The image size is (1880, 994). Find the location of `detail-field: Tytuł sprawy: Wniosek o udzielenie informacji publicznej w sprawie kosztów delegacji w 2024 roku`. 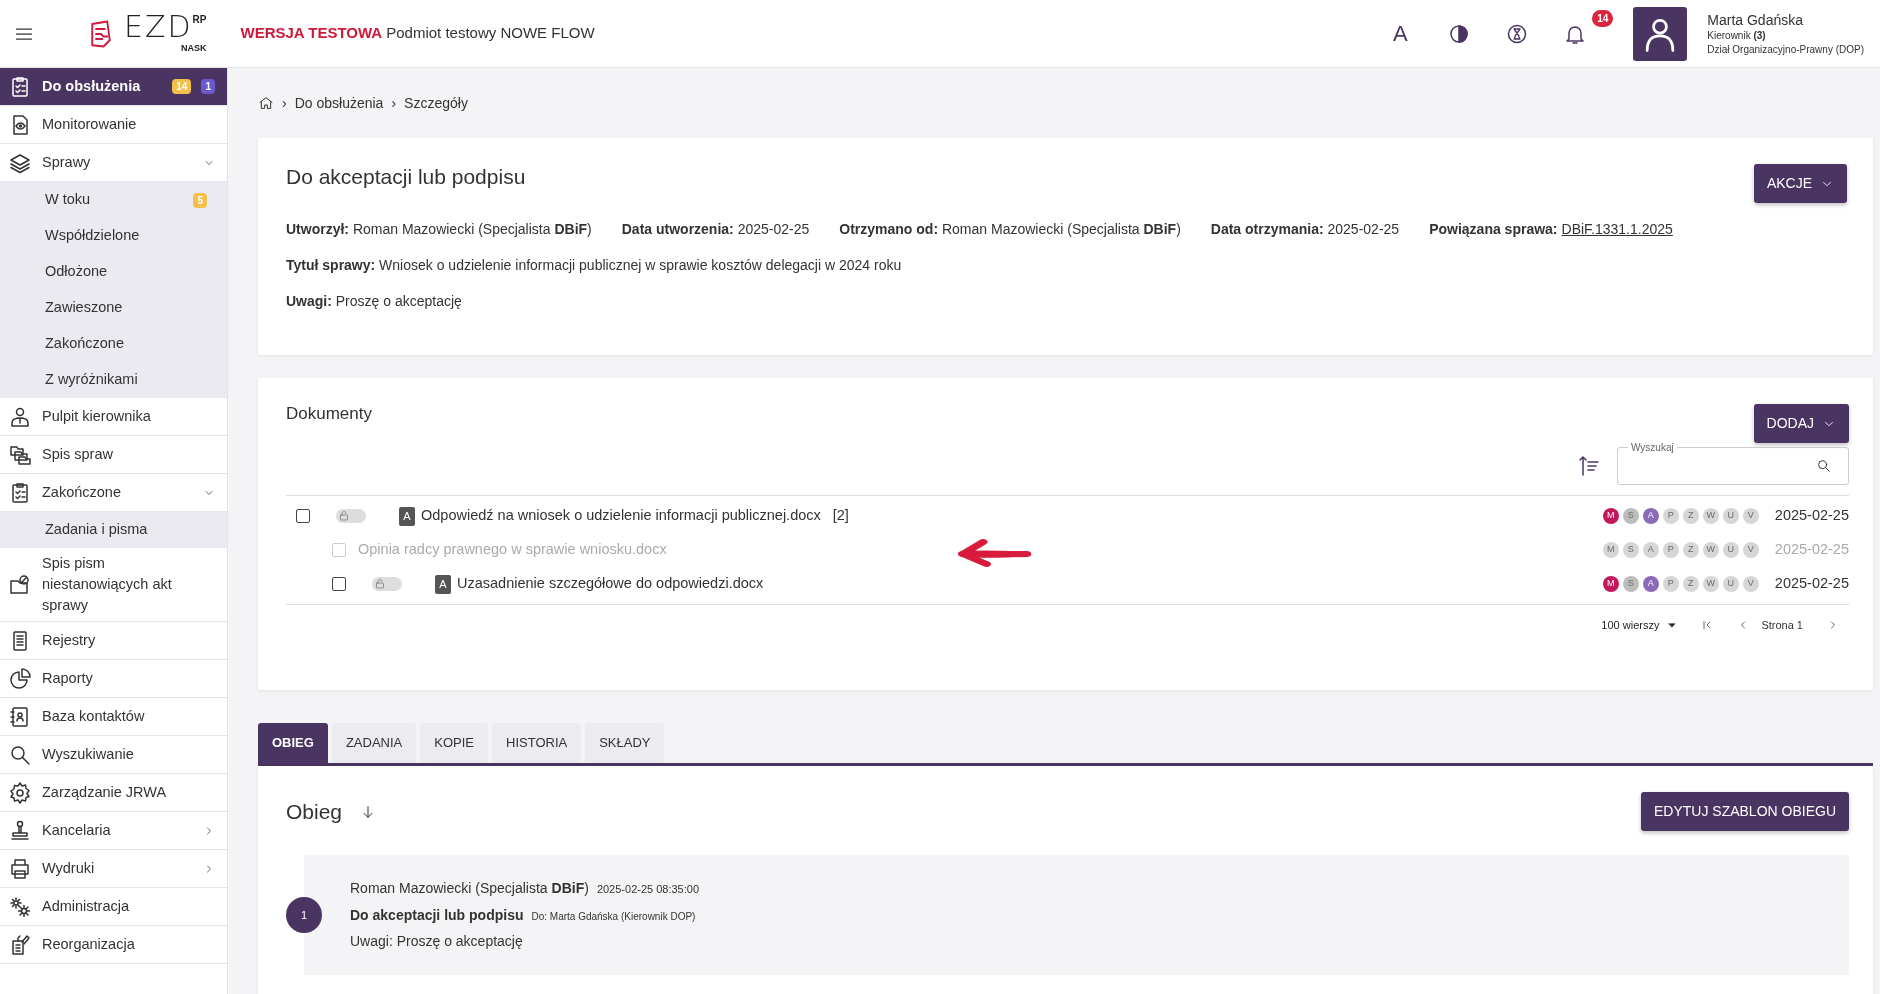

detail-field: Tytuł sprawy: Wniosek o udzielenie informacji publicznej w sprawie kosztów delegacji w 2024 roku is located at coordinates (594, 265).